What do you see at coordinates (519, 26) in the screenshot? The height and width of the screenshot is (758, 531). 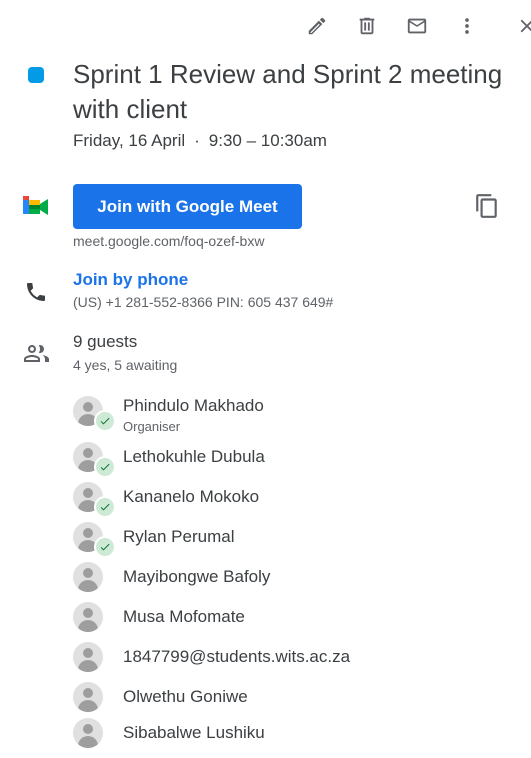 I see `close-button` at bounding box center [519, 26].